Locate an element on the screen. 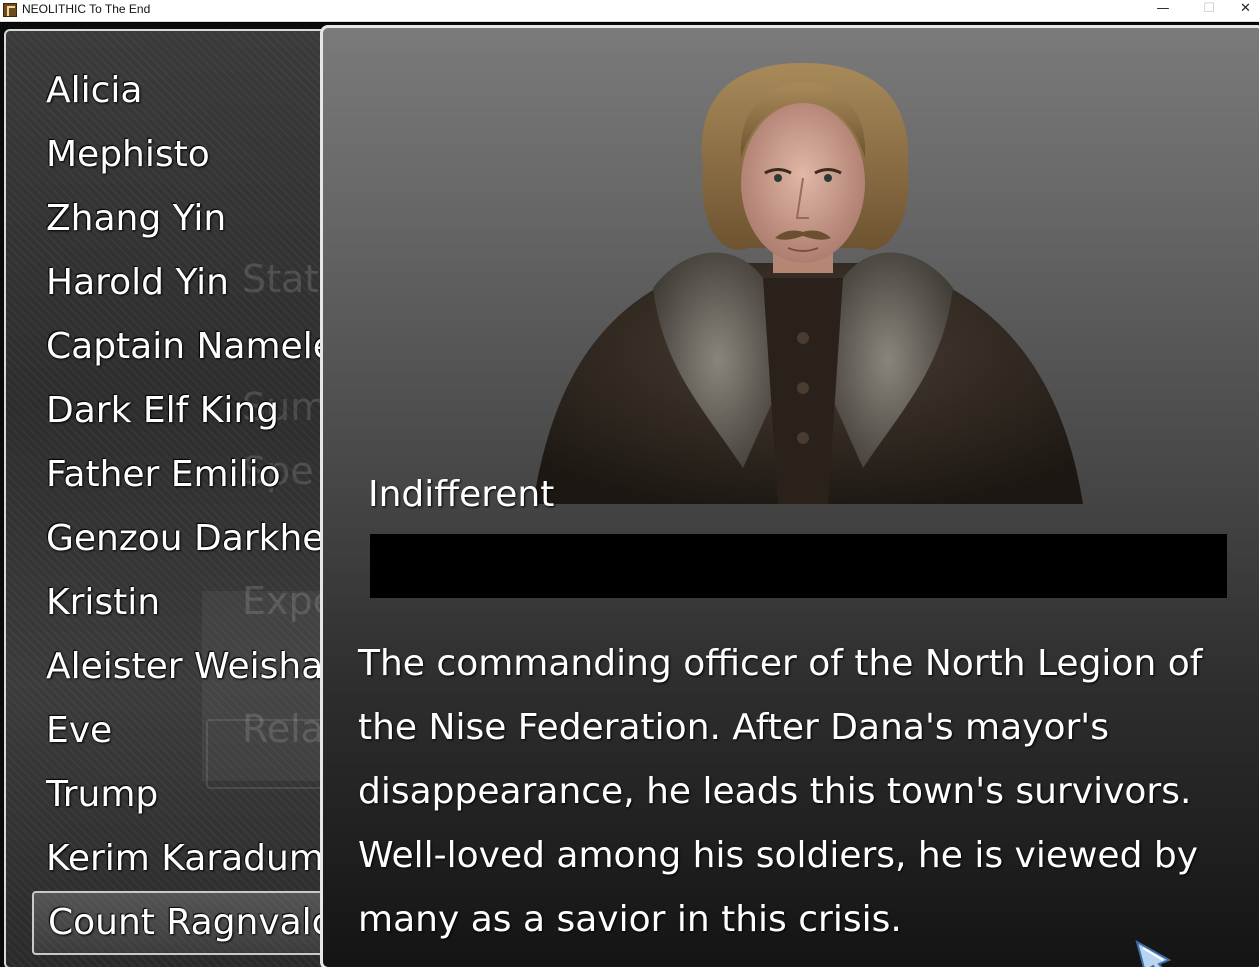 The width and height of the screenshot is (1259, 967). character-list-item: Aleister Weisha is located at coordinates (189, 667).